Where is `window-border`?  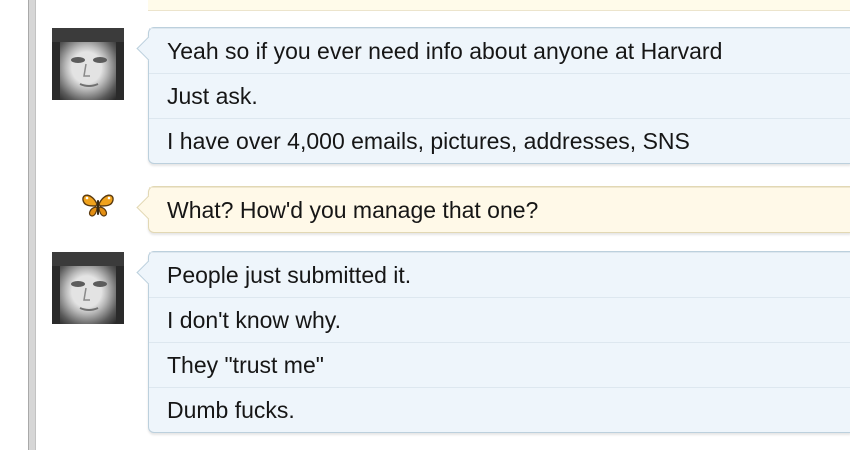 window-border is located at coordinates (32, 225).